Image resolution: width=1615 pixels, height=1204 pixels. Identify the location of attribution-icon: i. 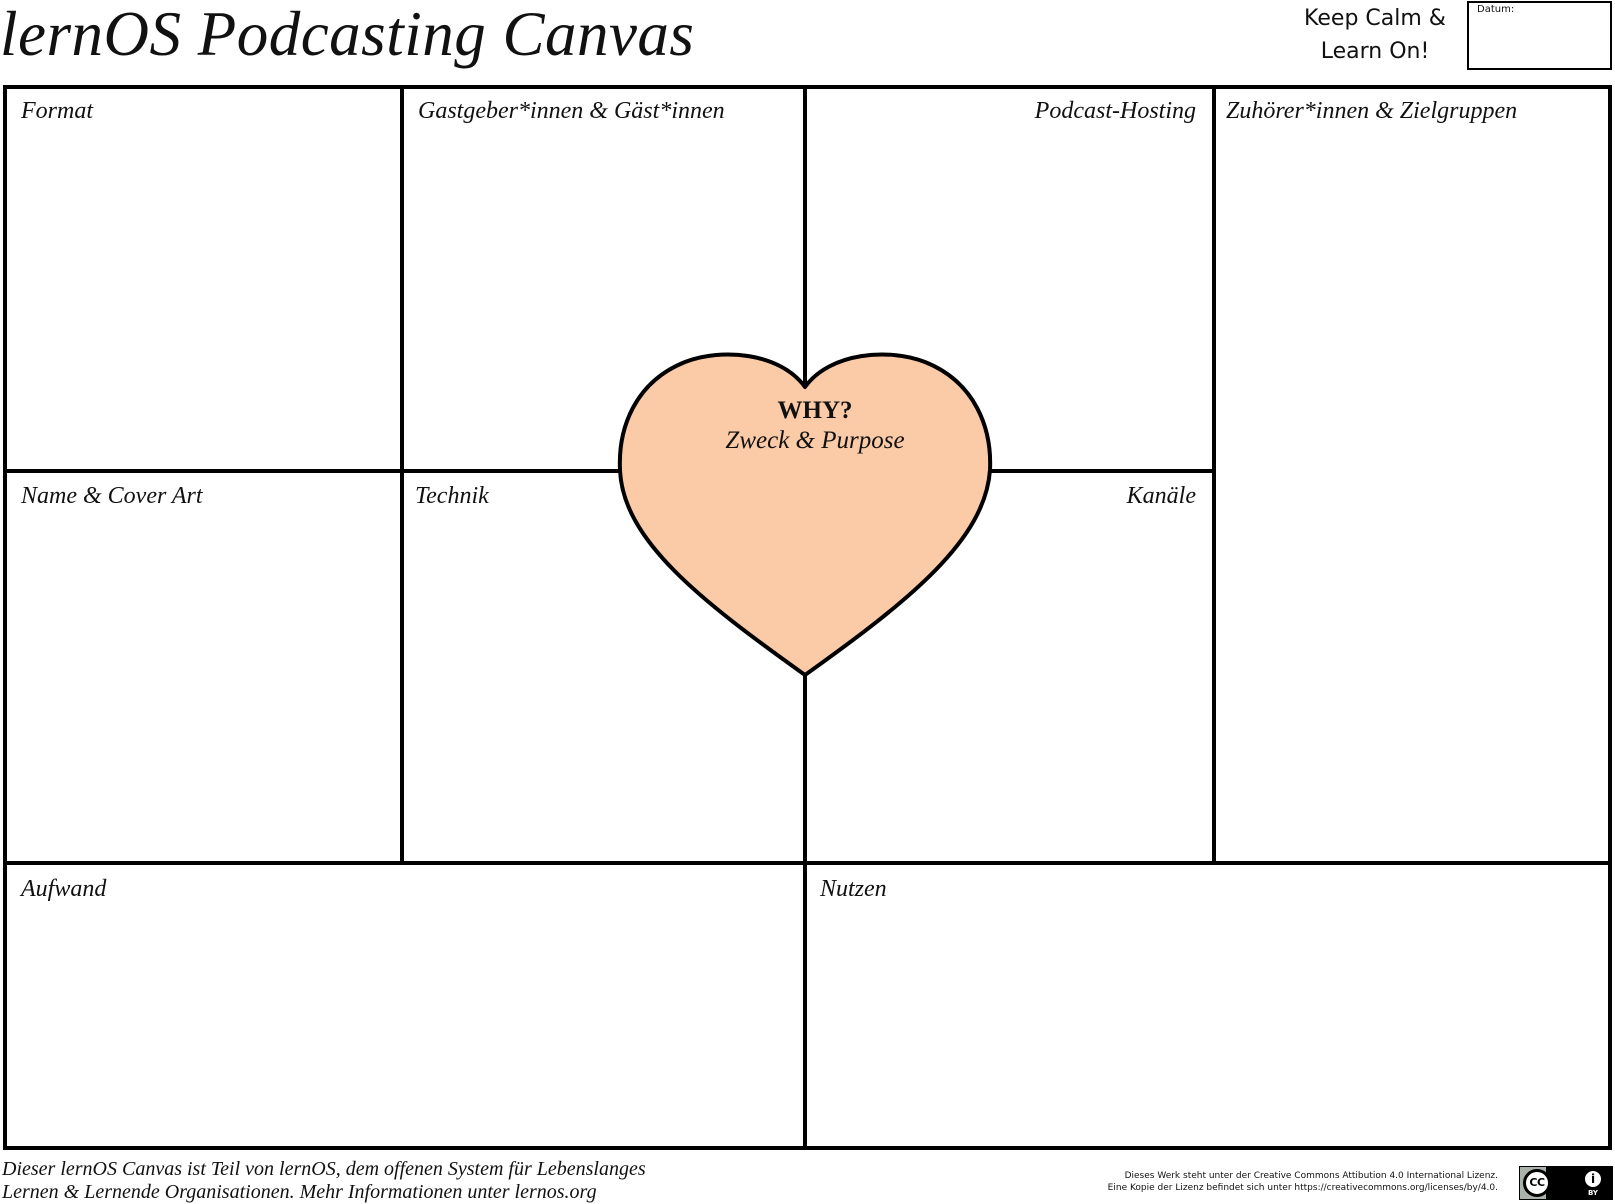
(1593, 1179).